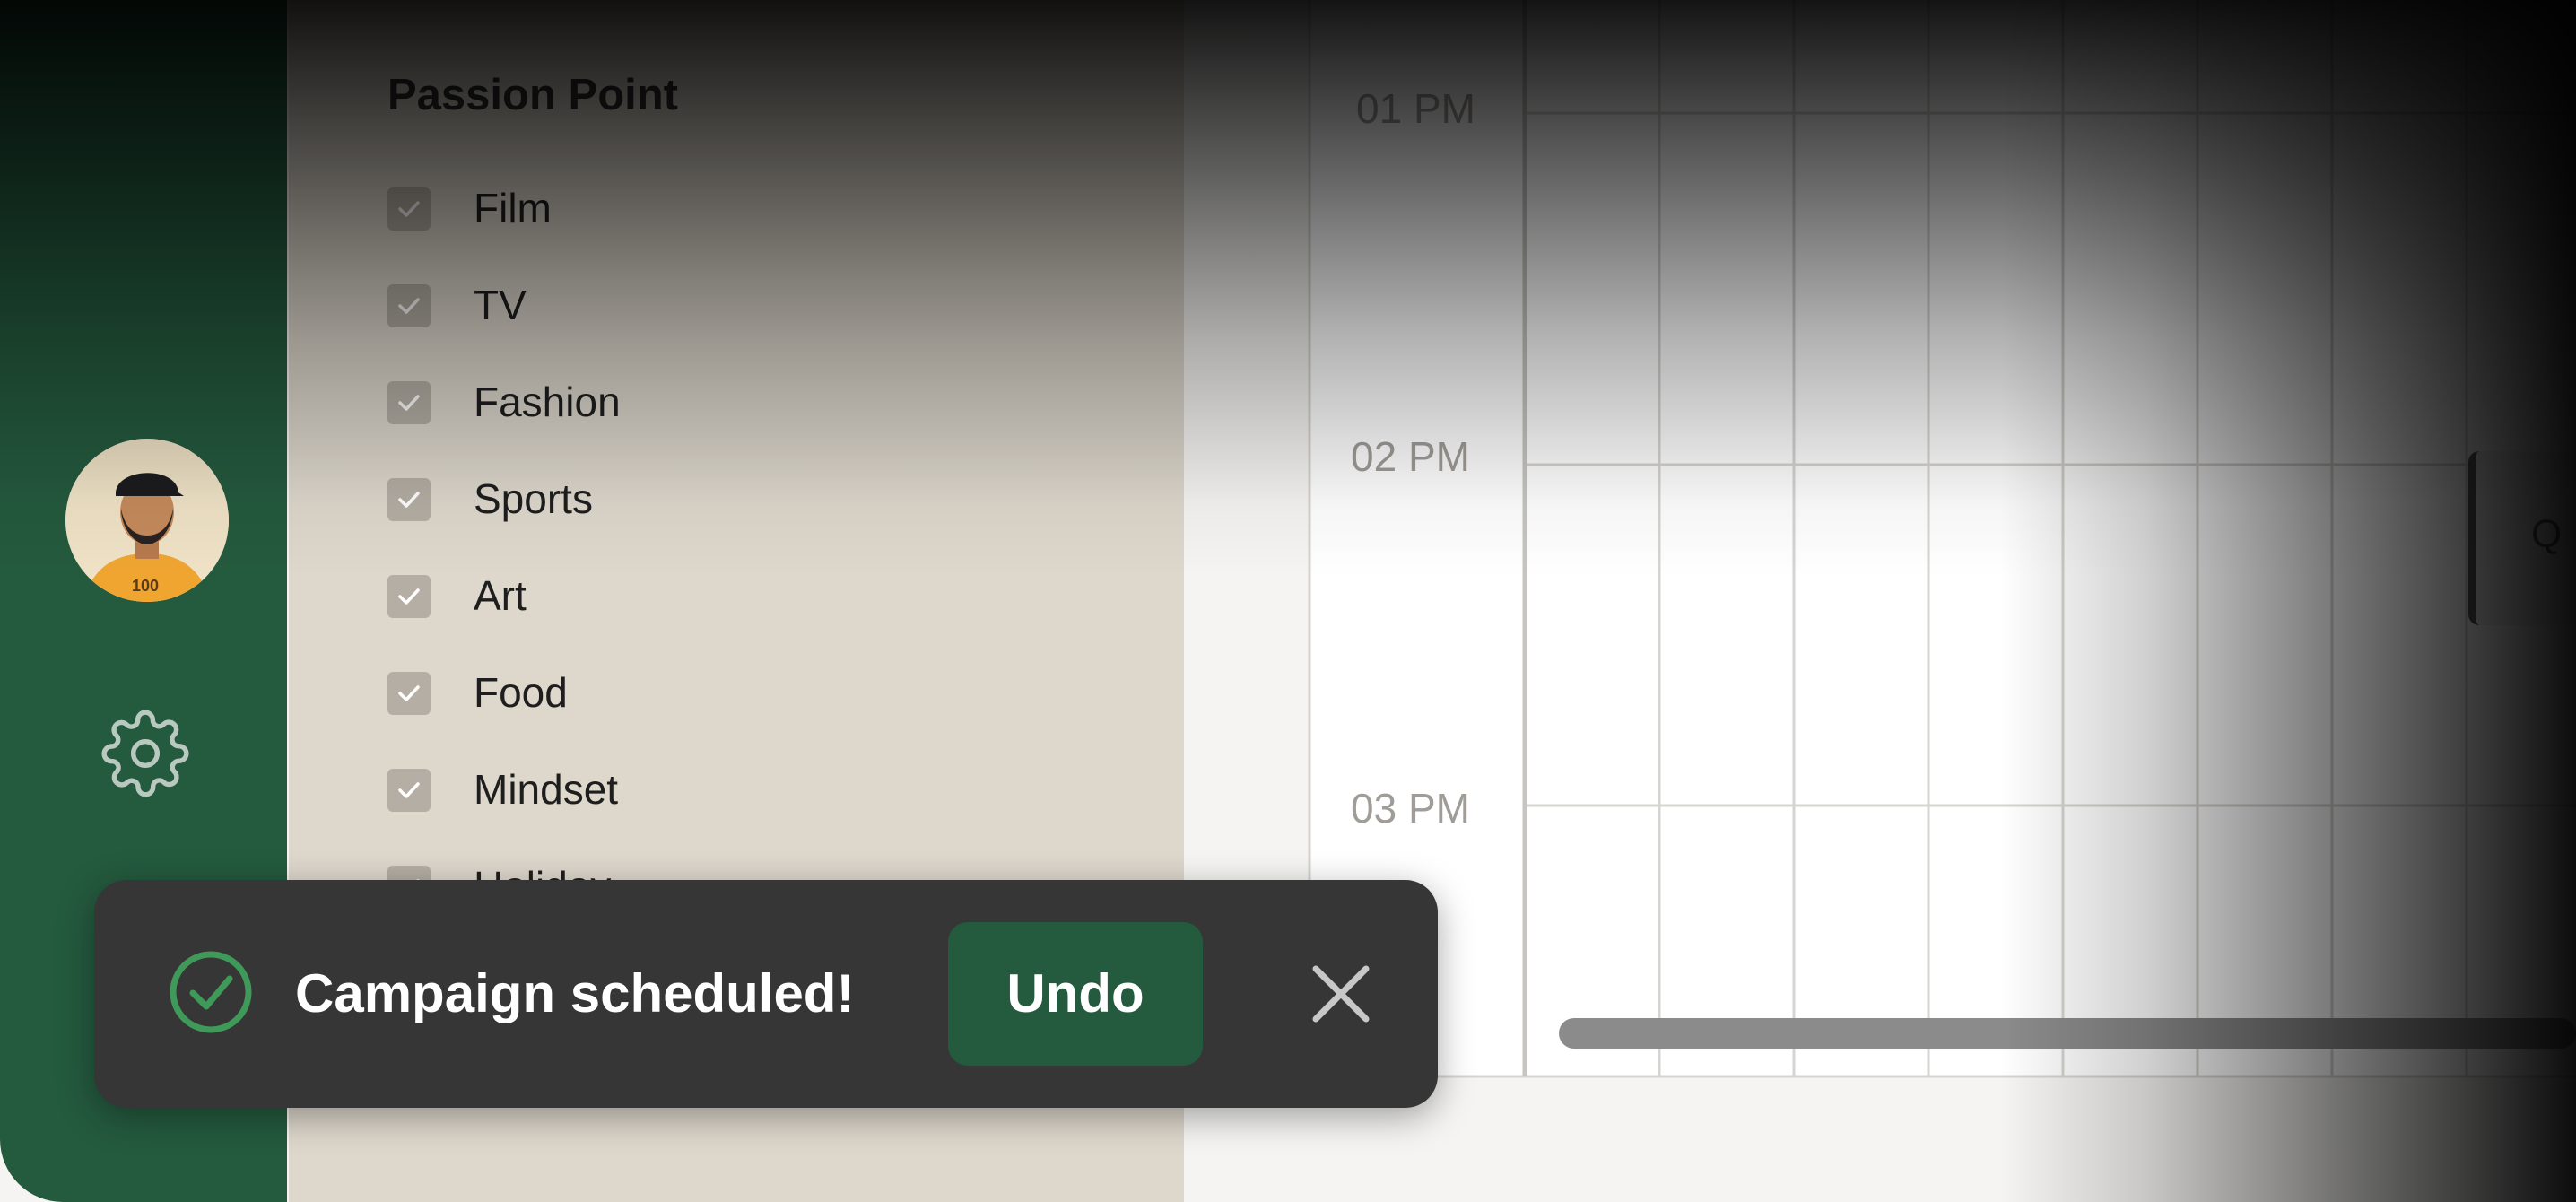 The width and height of the screenshot is (2576, 1202). I want to click on filter-label: Film, so click(513, 208).